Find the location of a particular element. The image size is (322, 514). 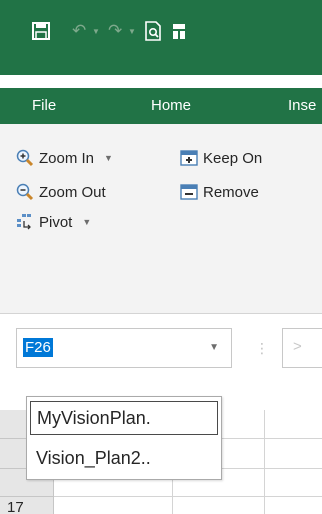

undo-dropdown-icon: ▼ is located at coordinates (96, 31).